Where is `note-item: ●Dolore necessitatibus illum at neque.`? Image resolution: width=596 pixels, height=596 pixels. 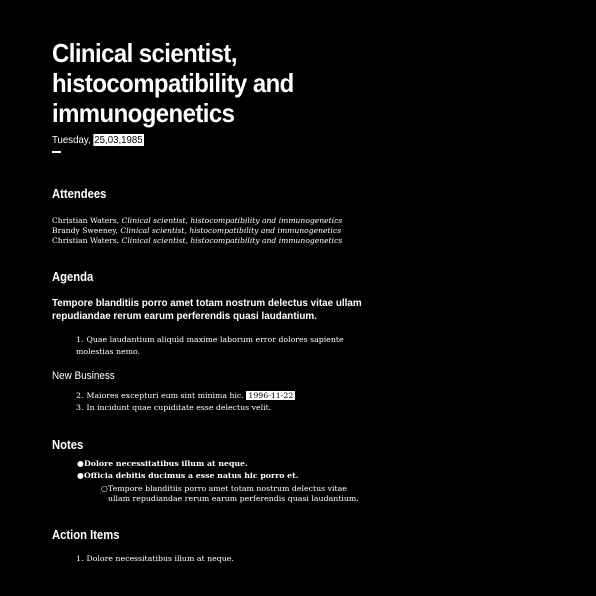 note-item: ●Dolore necessitatibus illum at neque. is located at coordinates (162, 463).